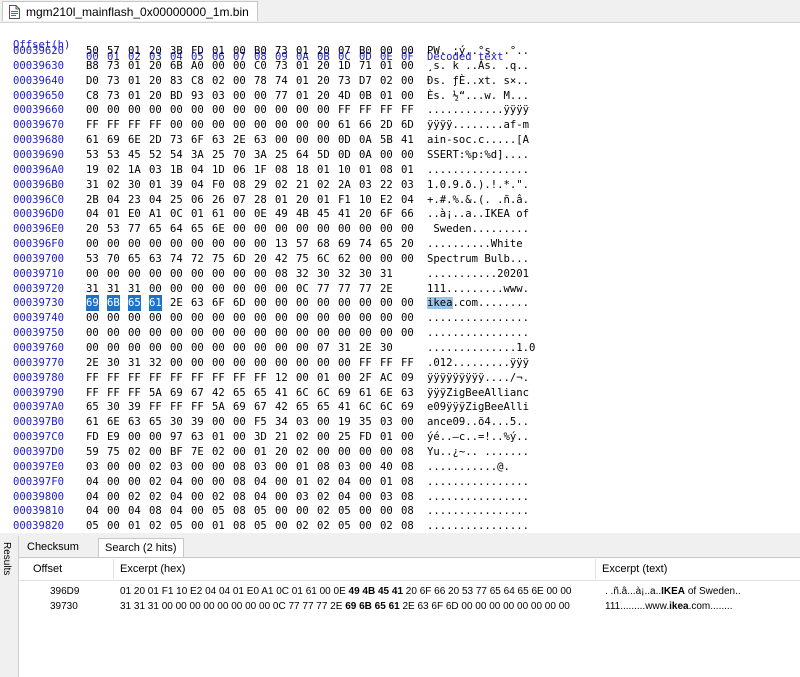  What do you see at coordinates (407, 378) in the screenshot?
I see `hex-byte: 09` at bounding box center [407, 378].